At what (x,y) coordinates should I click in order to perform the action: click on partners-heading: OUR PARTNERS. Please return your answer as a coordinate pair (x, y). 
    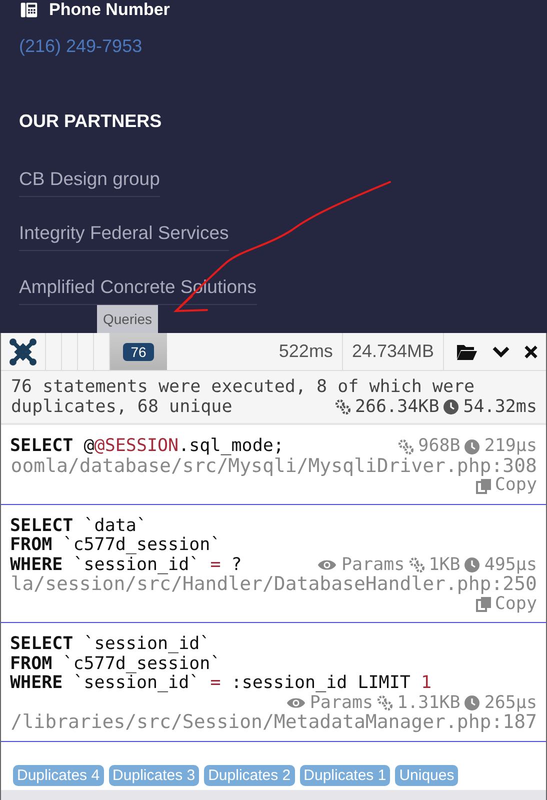
    Looking at the image, I should click on (90, 121).